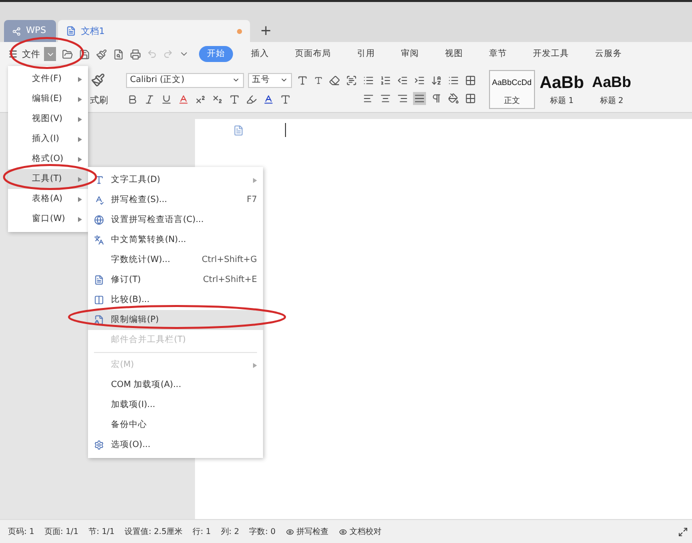  Describe the element at coordinates (268, 99) in the screenshot. I see `font-color-icon` at that location.